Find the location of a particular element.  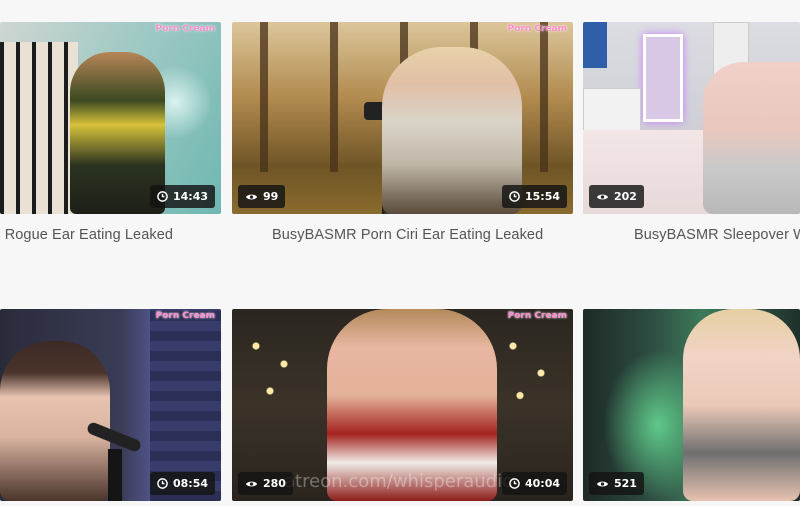

video-title: R Rogue Ear Eating Leaked is located at coordinates (86, 235).